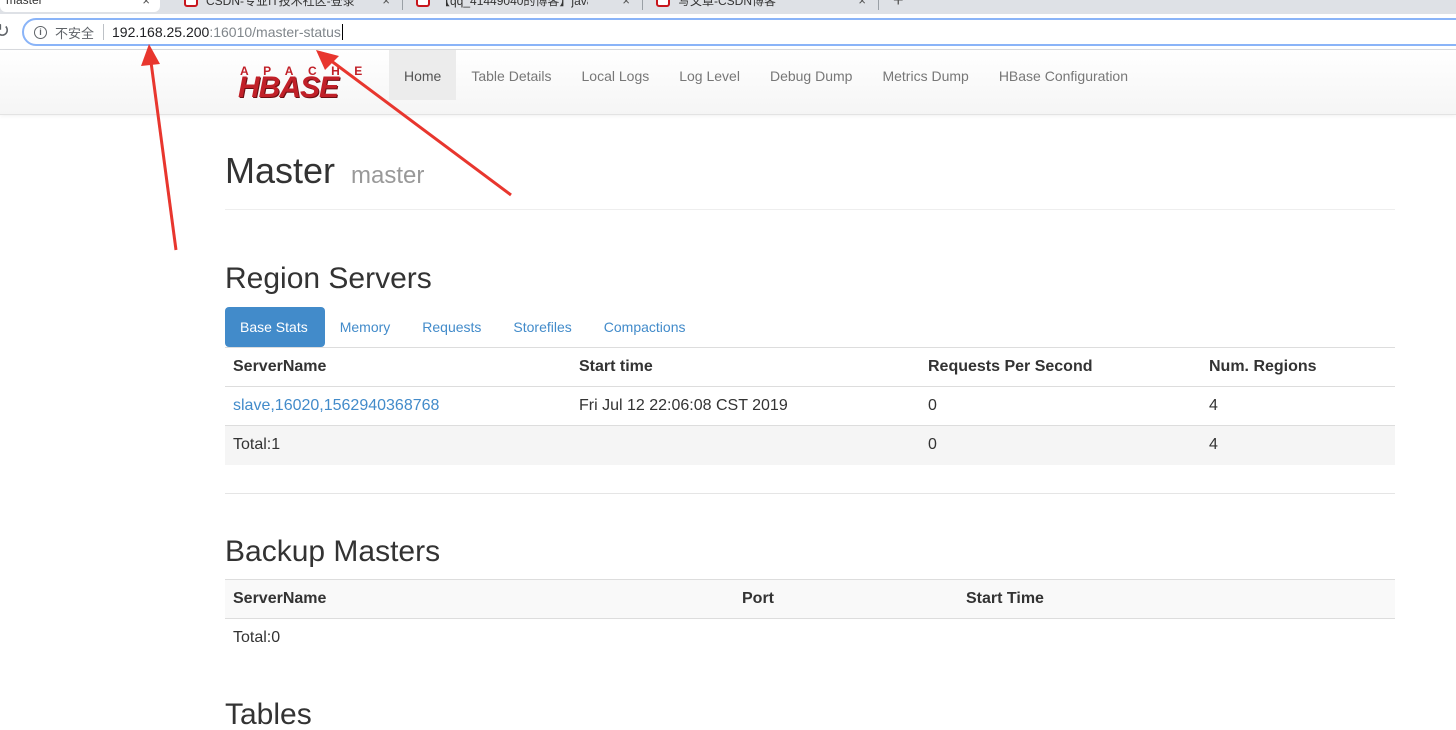 Image resolution: width=1456 pixels, height=730 pixels. What do you see at coordinates (366, 327) in the screenshot?
I see `tab-memory: Memory` at bounding box center [366, 327].